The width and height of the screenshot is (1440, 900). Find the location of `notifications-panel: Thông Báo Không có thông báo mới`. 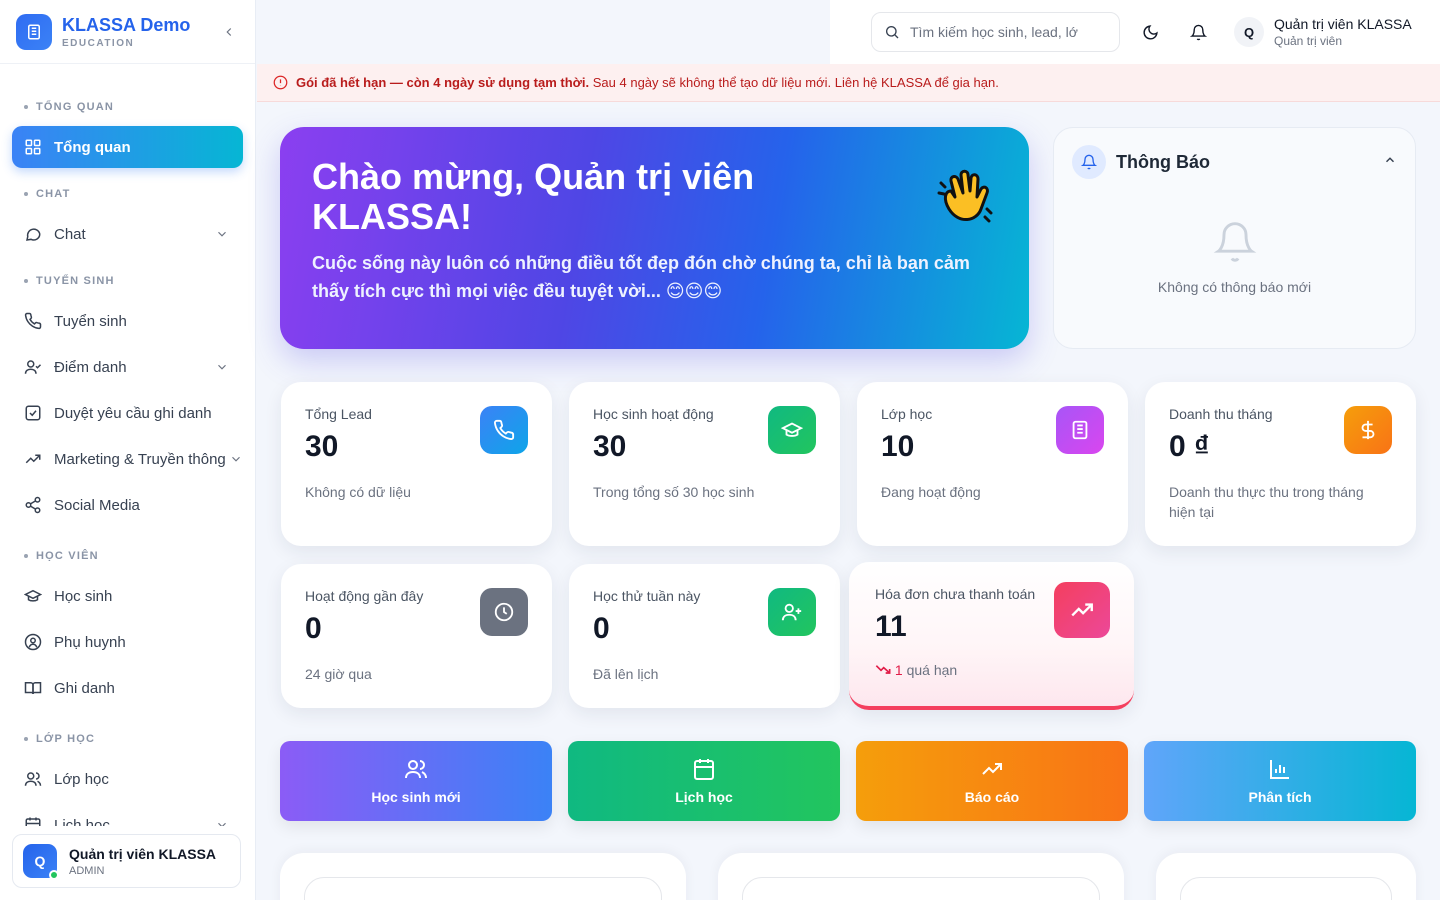

notifications-panel: Thông Báo Không có thông báo mới is located at coordinates (1234, 238).